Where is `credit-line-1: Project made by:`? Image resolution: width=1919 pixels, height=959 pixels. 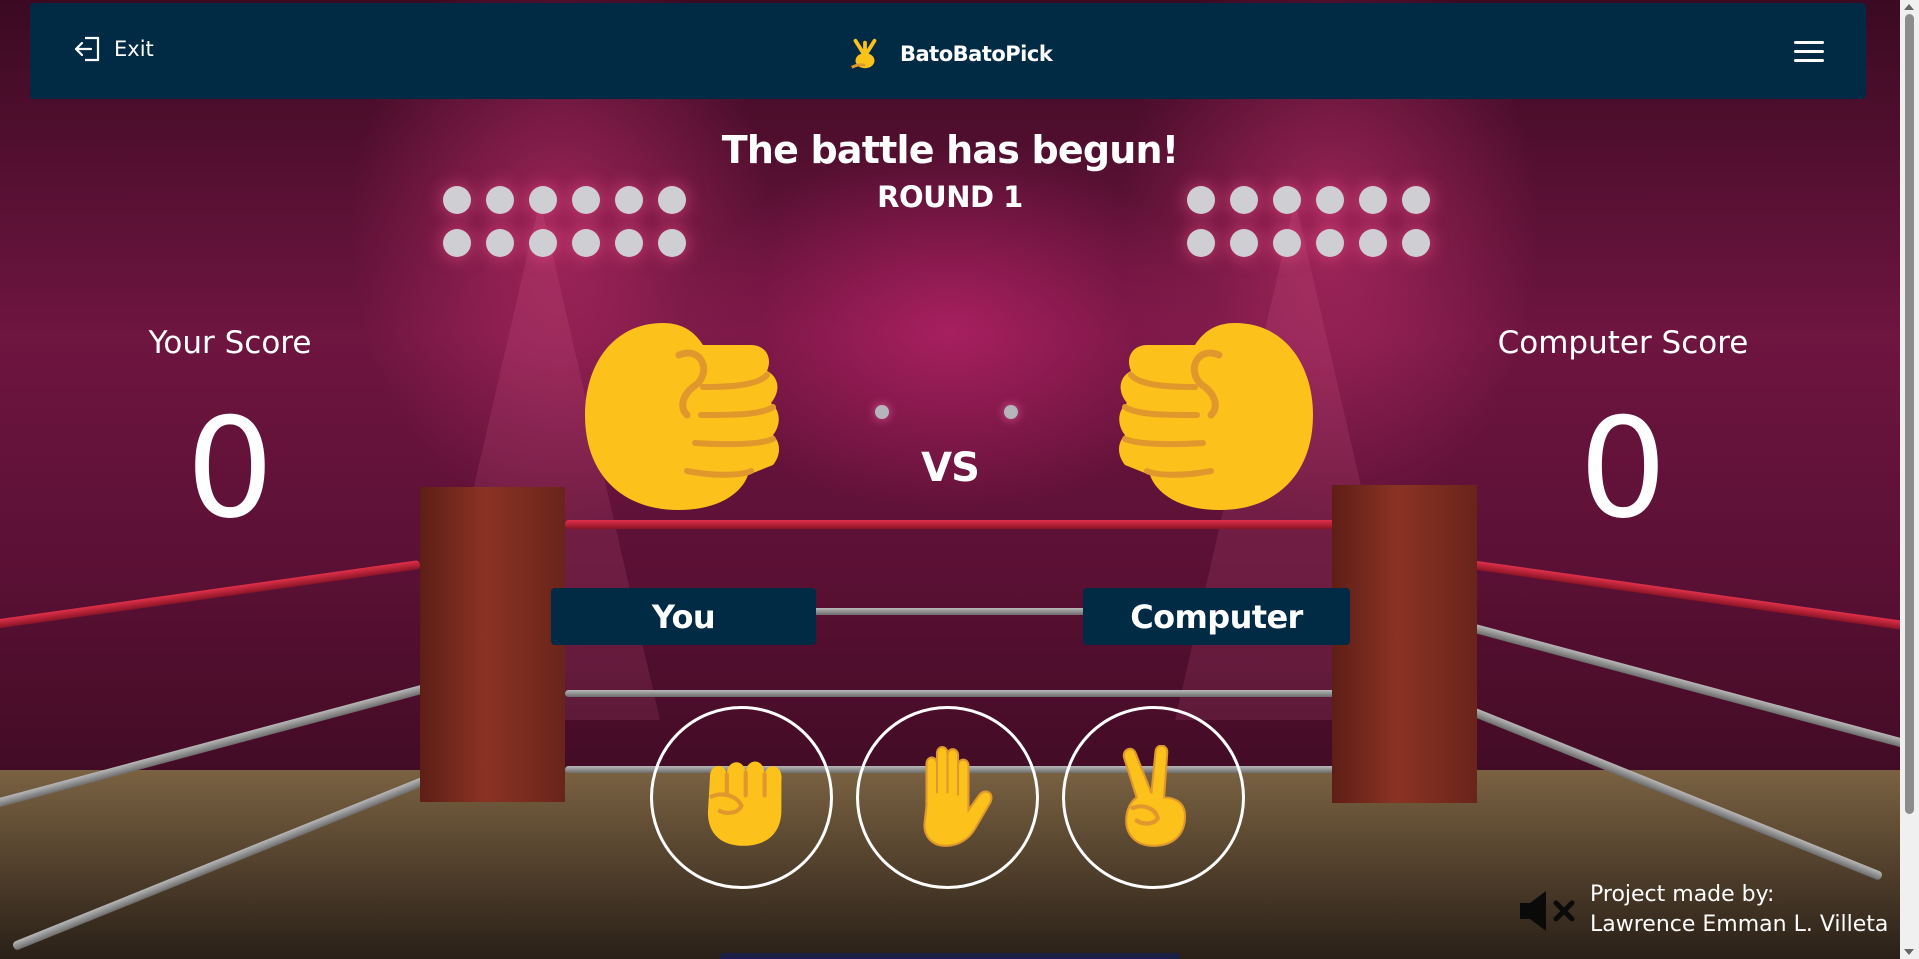 credit-line-1: Project made by: is located at coordinates (1682, 894).